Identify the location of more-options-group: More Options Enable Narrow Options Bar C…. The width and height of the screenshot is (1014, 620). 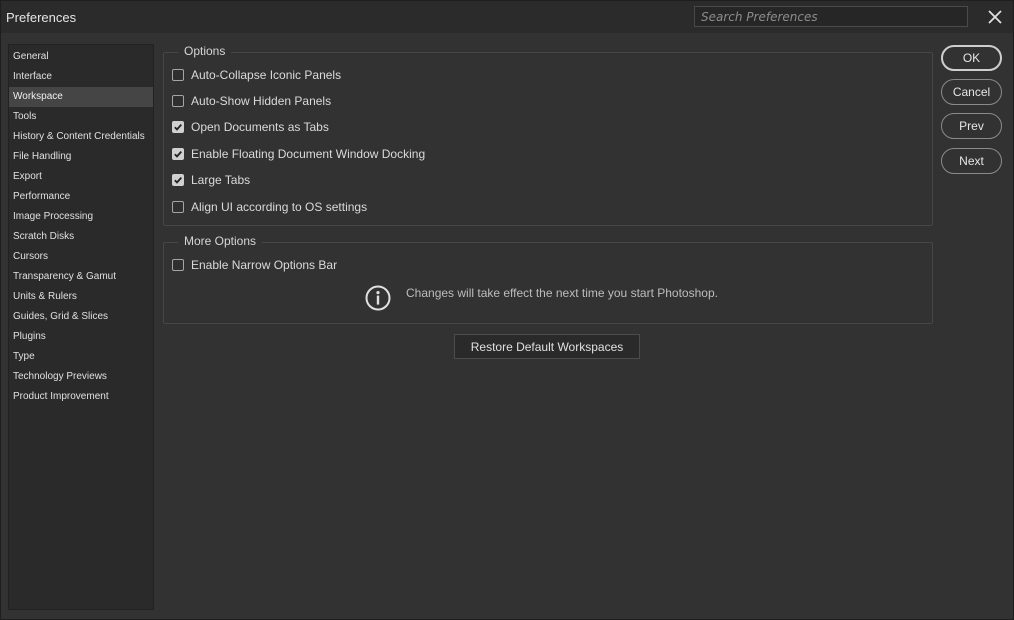
(548, 279).